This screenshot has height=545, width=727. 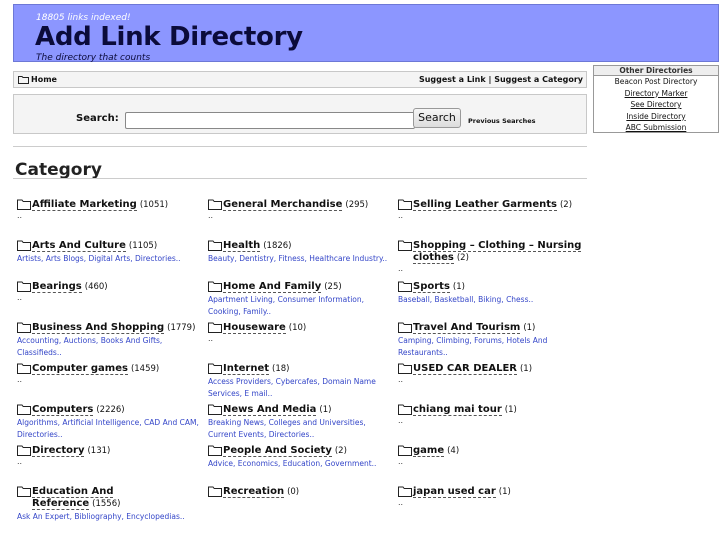 I want to click on category-link: japan used car, so click(x=454, y=492).